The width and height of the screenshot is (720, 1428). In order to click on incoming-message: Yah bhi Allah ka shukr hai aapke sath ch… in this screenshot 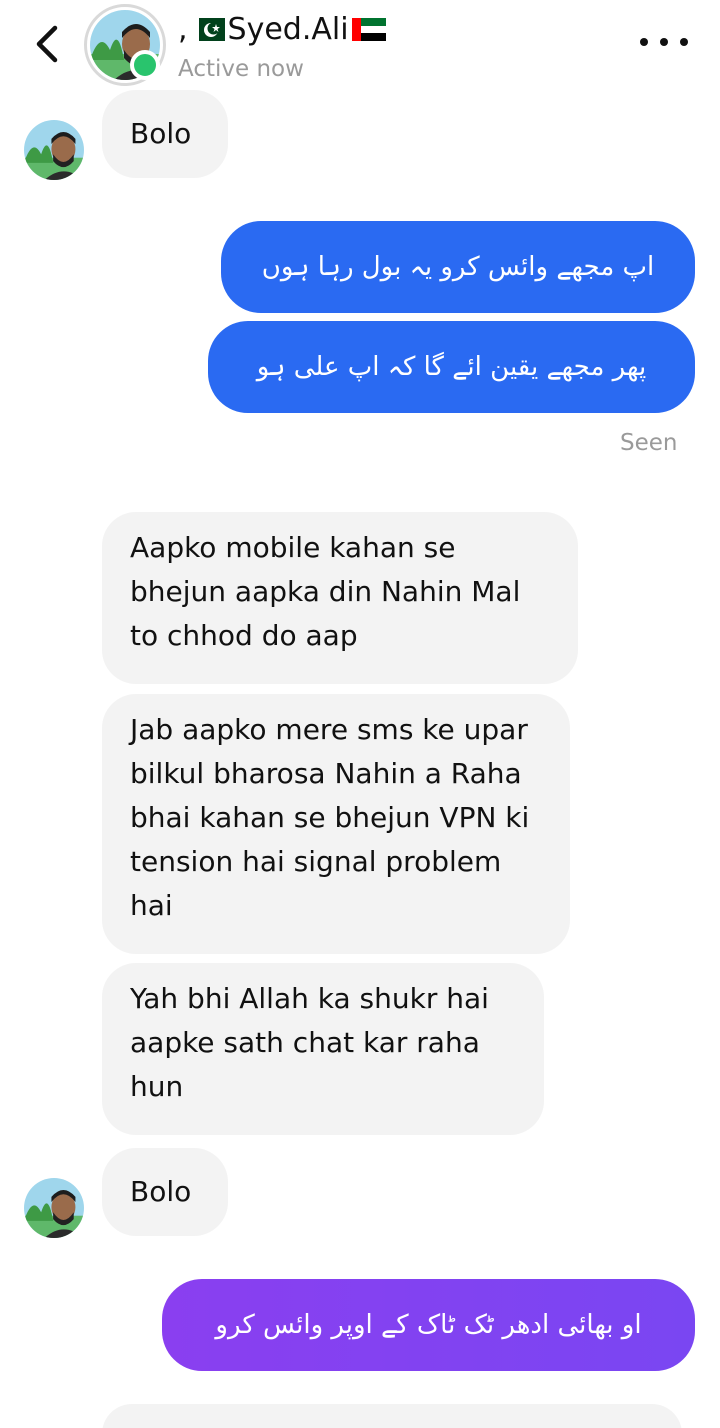, I will do `click(323, 1049)`.